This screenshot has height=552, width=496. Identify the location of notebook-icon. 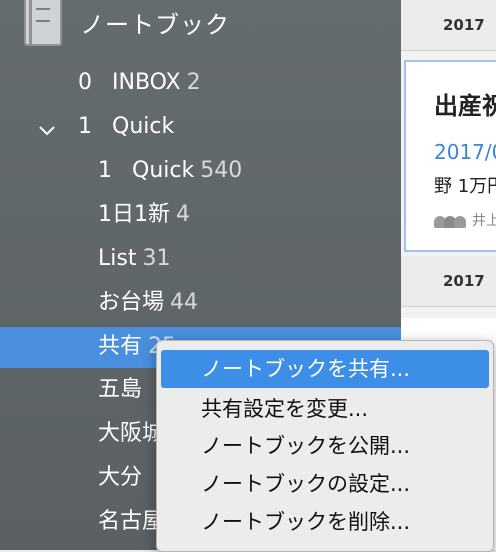
(43, 23).